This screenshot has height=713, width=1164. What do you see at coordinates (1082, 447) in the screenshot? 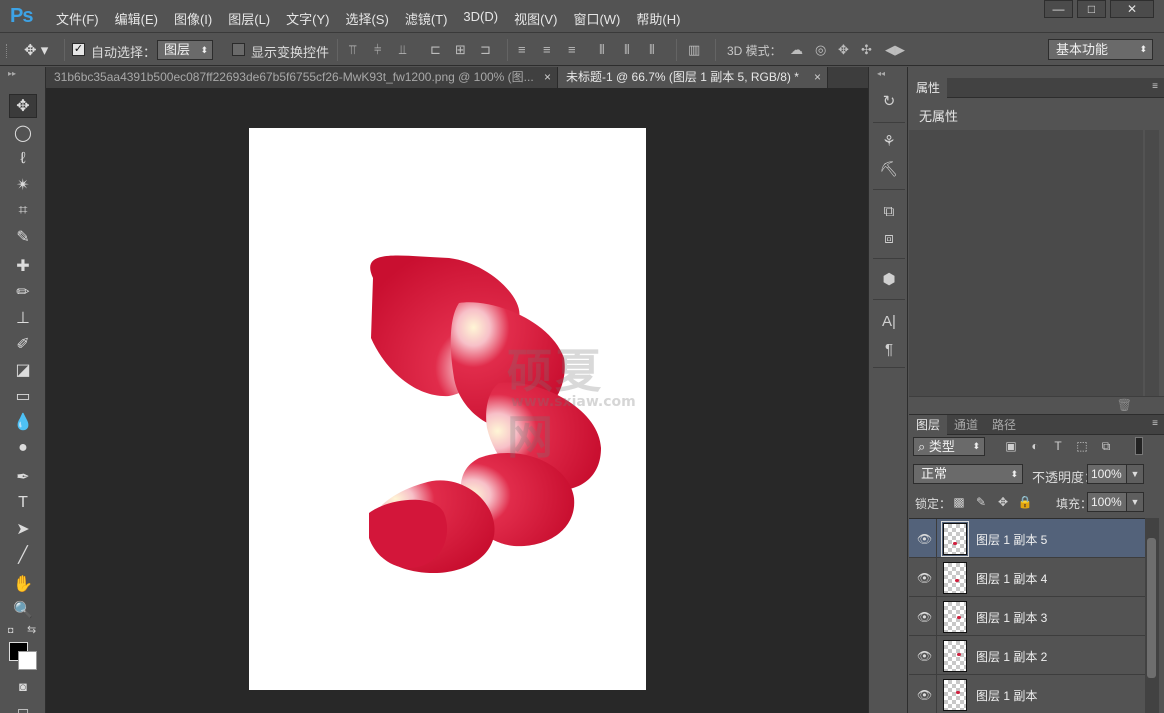
I see `filter-shape-icon: ⬚` at bounding box center [1082, 447].